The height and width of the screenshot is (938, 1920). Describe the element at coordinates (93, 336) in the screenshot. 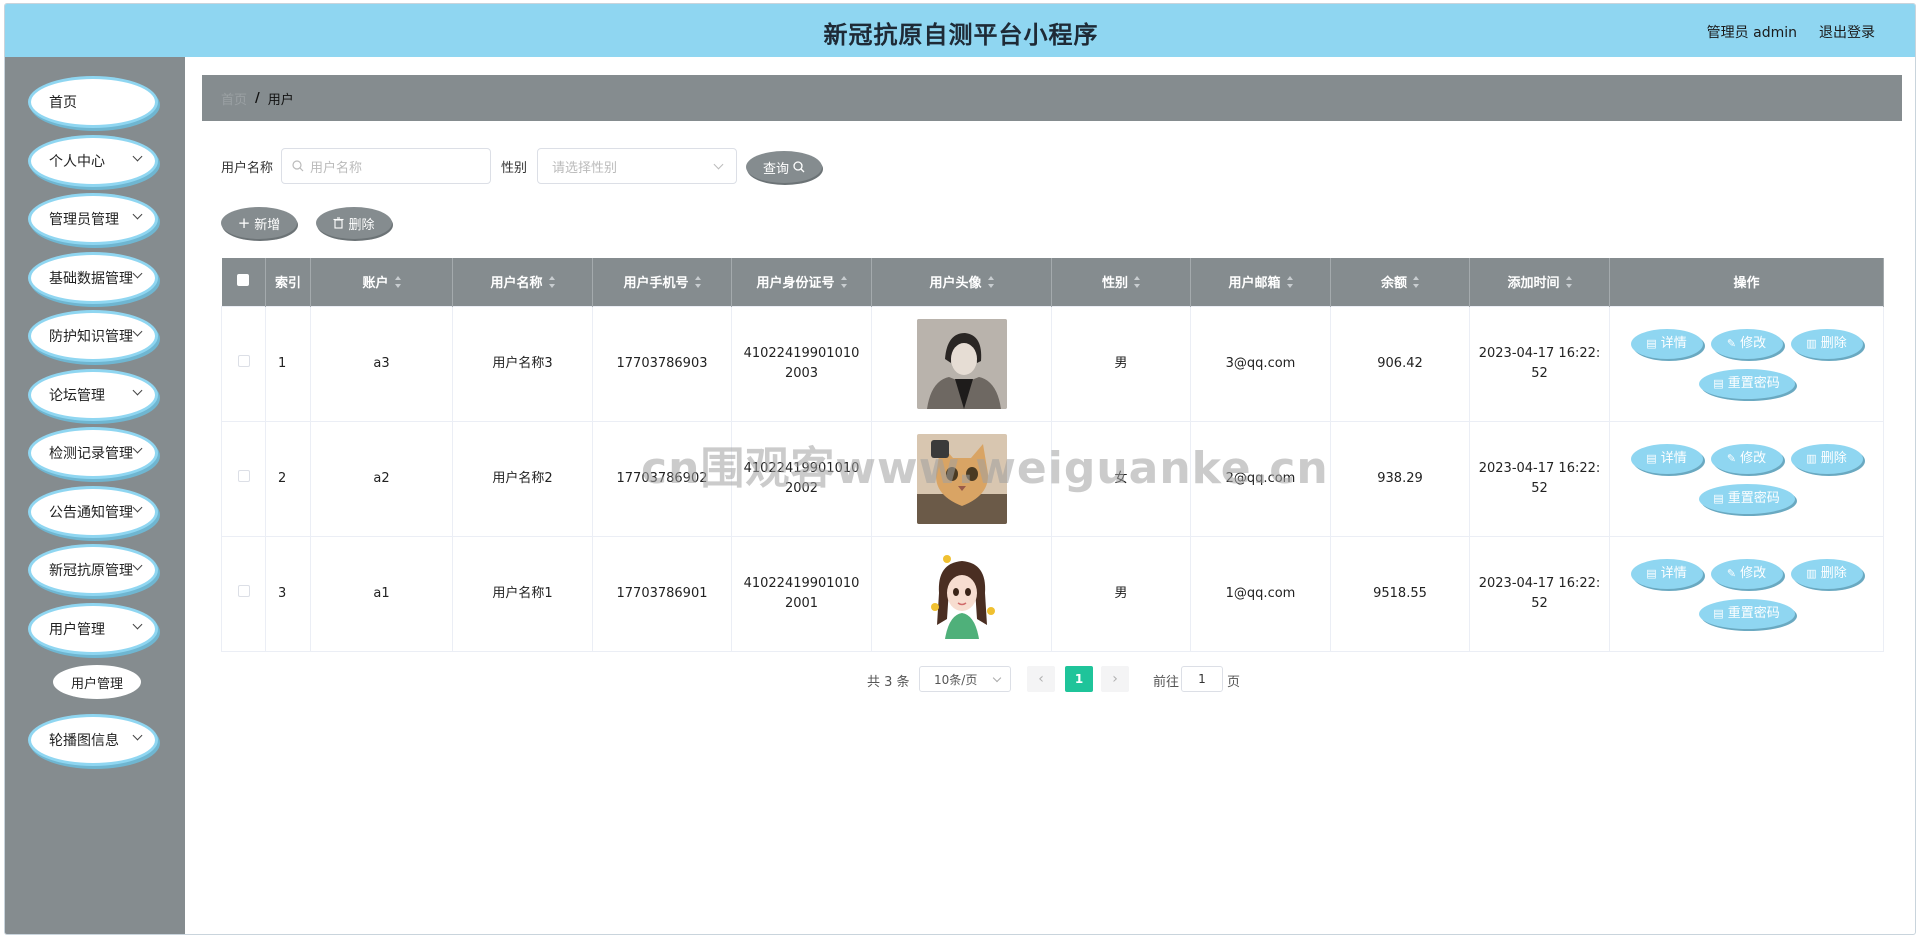

I see `sidebar-item-protection-knowledge: 防护知识管理` at that location.